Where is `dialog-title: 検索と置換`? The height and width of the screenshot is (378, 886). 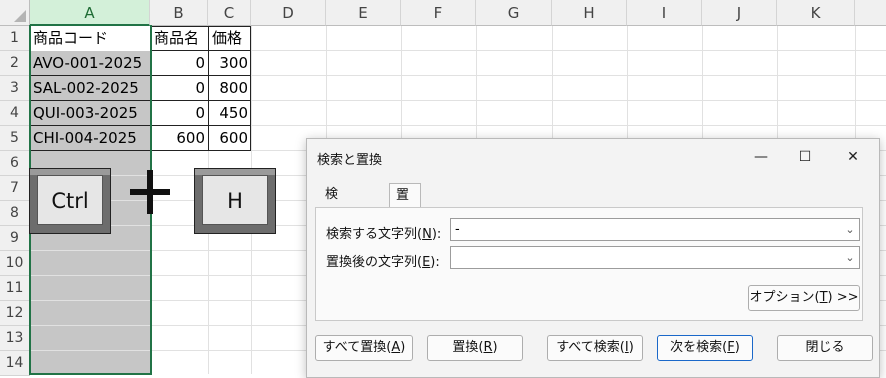 dialog-title: 検索と置換 is located at coordinates (350, 160).